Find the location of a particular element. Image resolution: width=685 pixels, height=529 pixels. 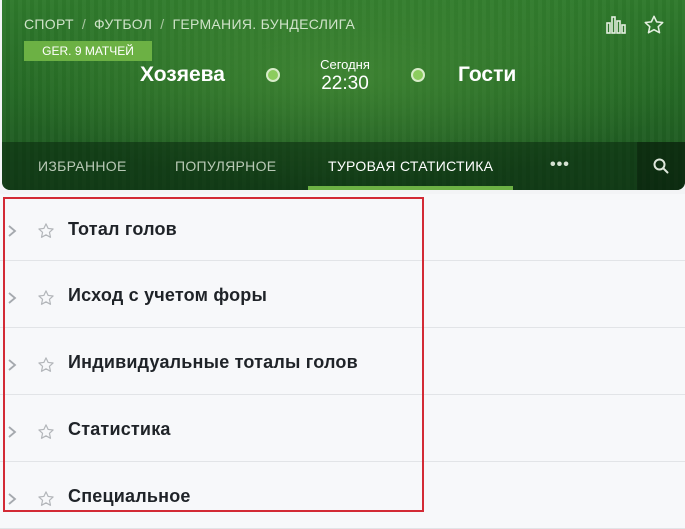

match-clock: 22:30 is located at coordinates (345, 83).